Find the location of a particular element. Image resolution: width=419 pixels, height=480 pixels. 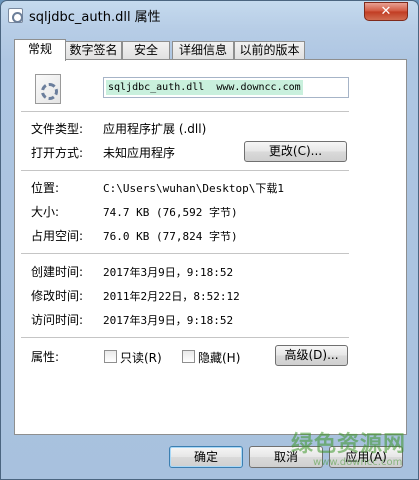

location-label: 位置: is located at coordinates (45, 188).